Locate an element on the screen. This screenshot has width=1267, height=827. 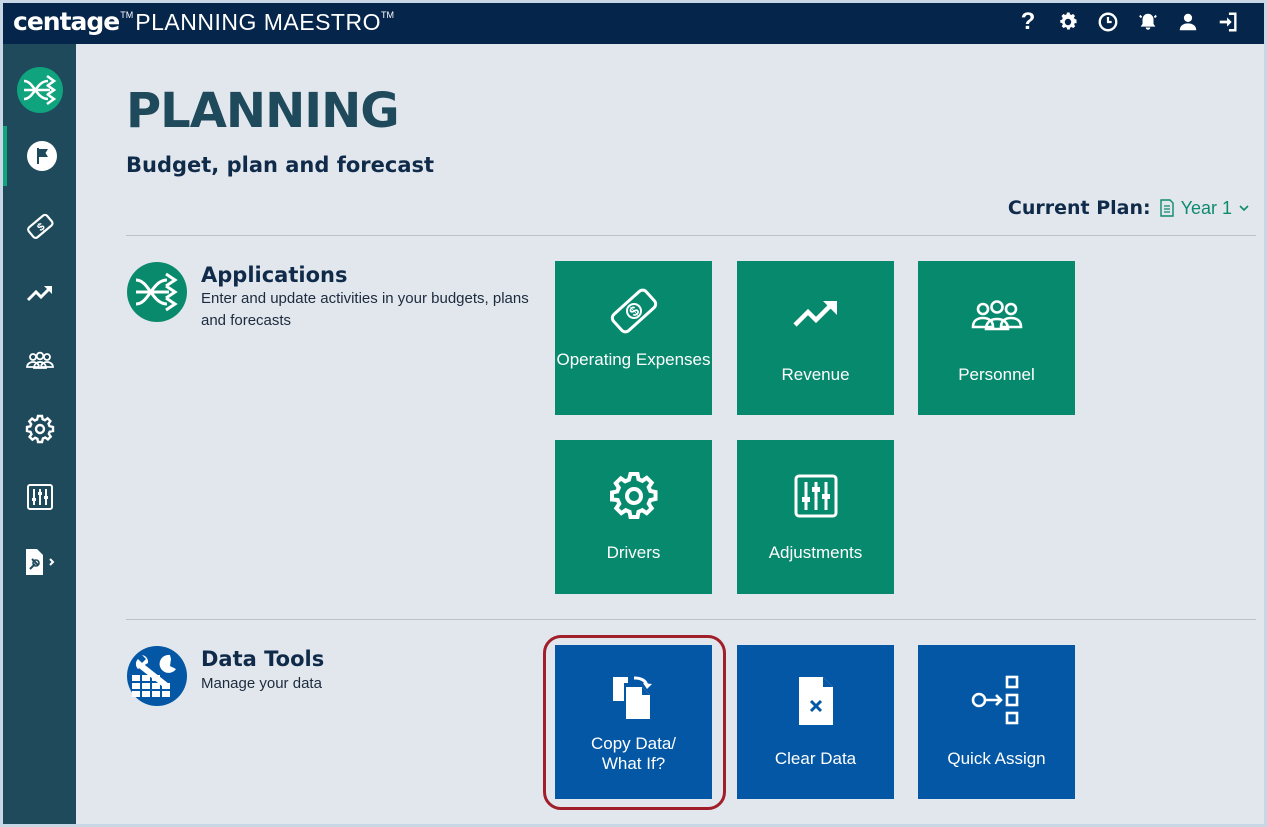
data-tools-description: Manage your data is located at coordinates (261, 683).